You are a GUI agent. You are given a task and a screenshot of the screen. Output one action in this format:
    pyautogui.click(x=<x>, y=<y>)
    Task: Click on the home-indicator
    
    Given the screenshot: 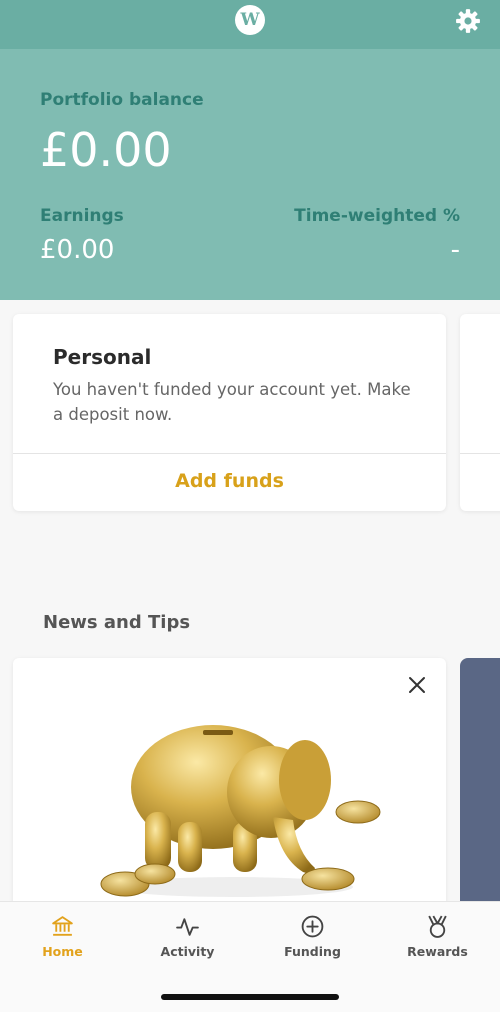 What is the action you would take?
    pyautogui.click(x=250, y=997)
    